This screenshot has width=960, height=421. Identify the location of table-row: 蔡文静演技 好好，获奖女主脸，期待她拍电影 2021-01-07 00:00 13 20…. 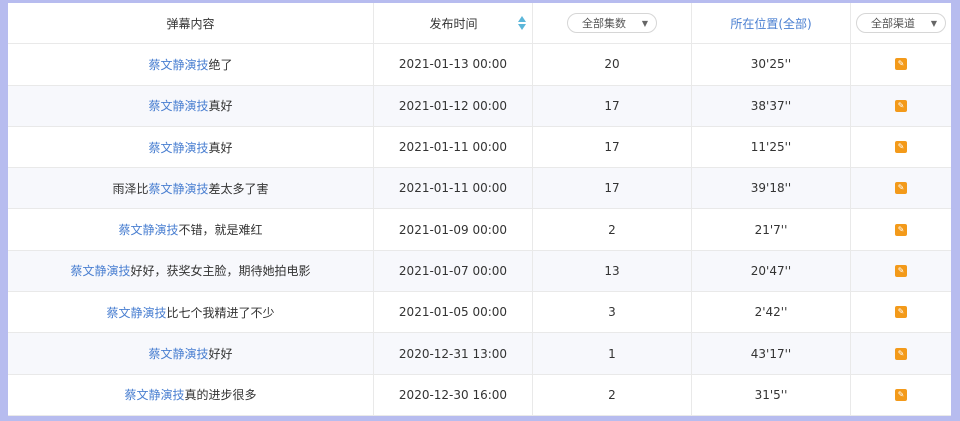
(479, 271).